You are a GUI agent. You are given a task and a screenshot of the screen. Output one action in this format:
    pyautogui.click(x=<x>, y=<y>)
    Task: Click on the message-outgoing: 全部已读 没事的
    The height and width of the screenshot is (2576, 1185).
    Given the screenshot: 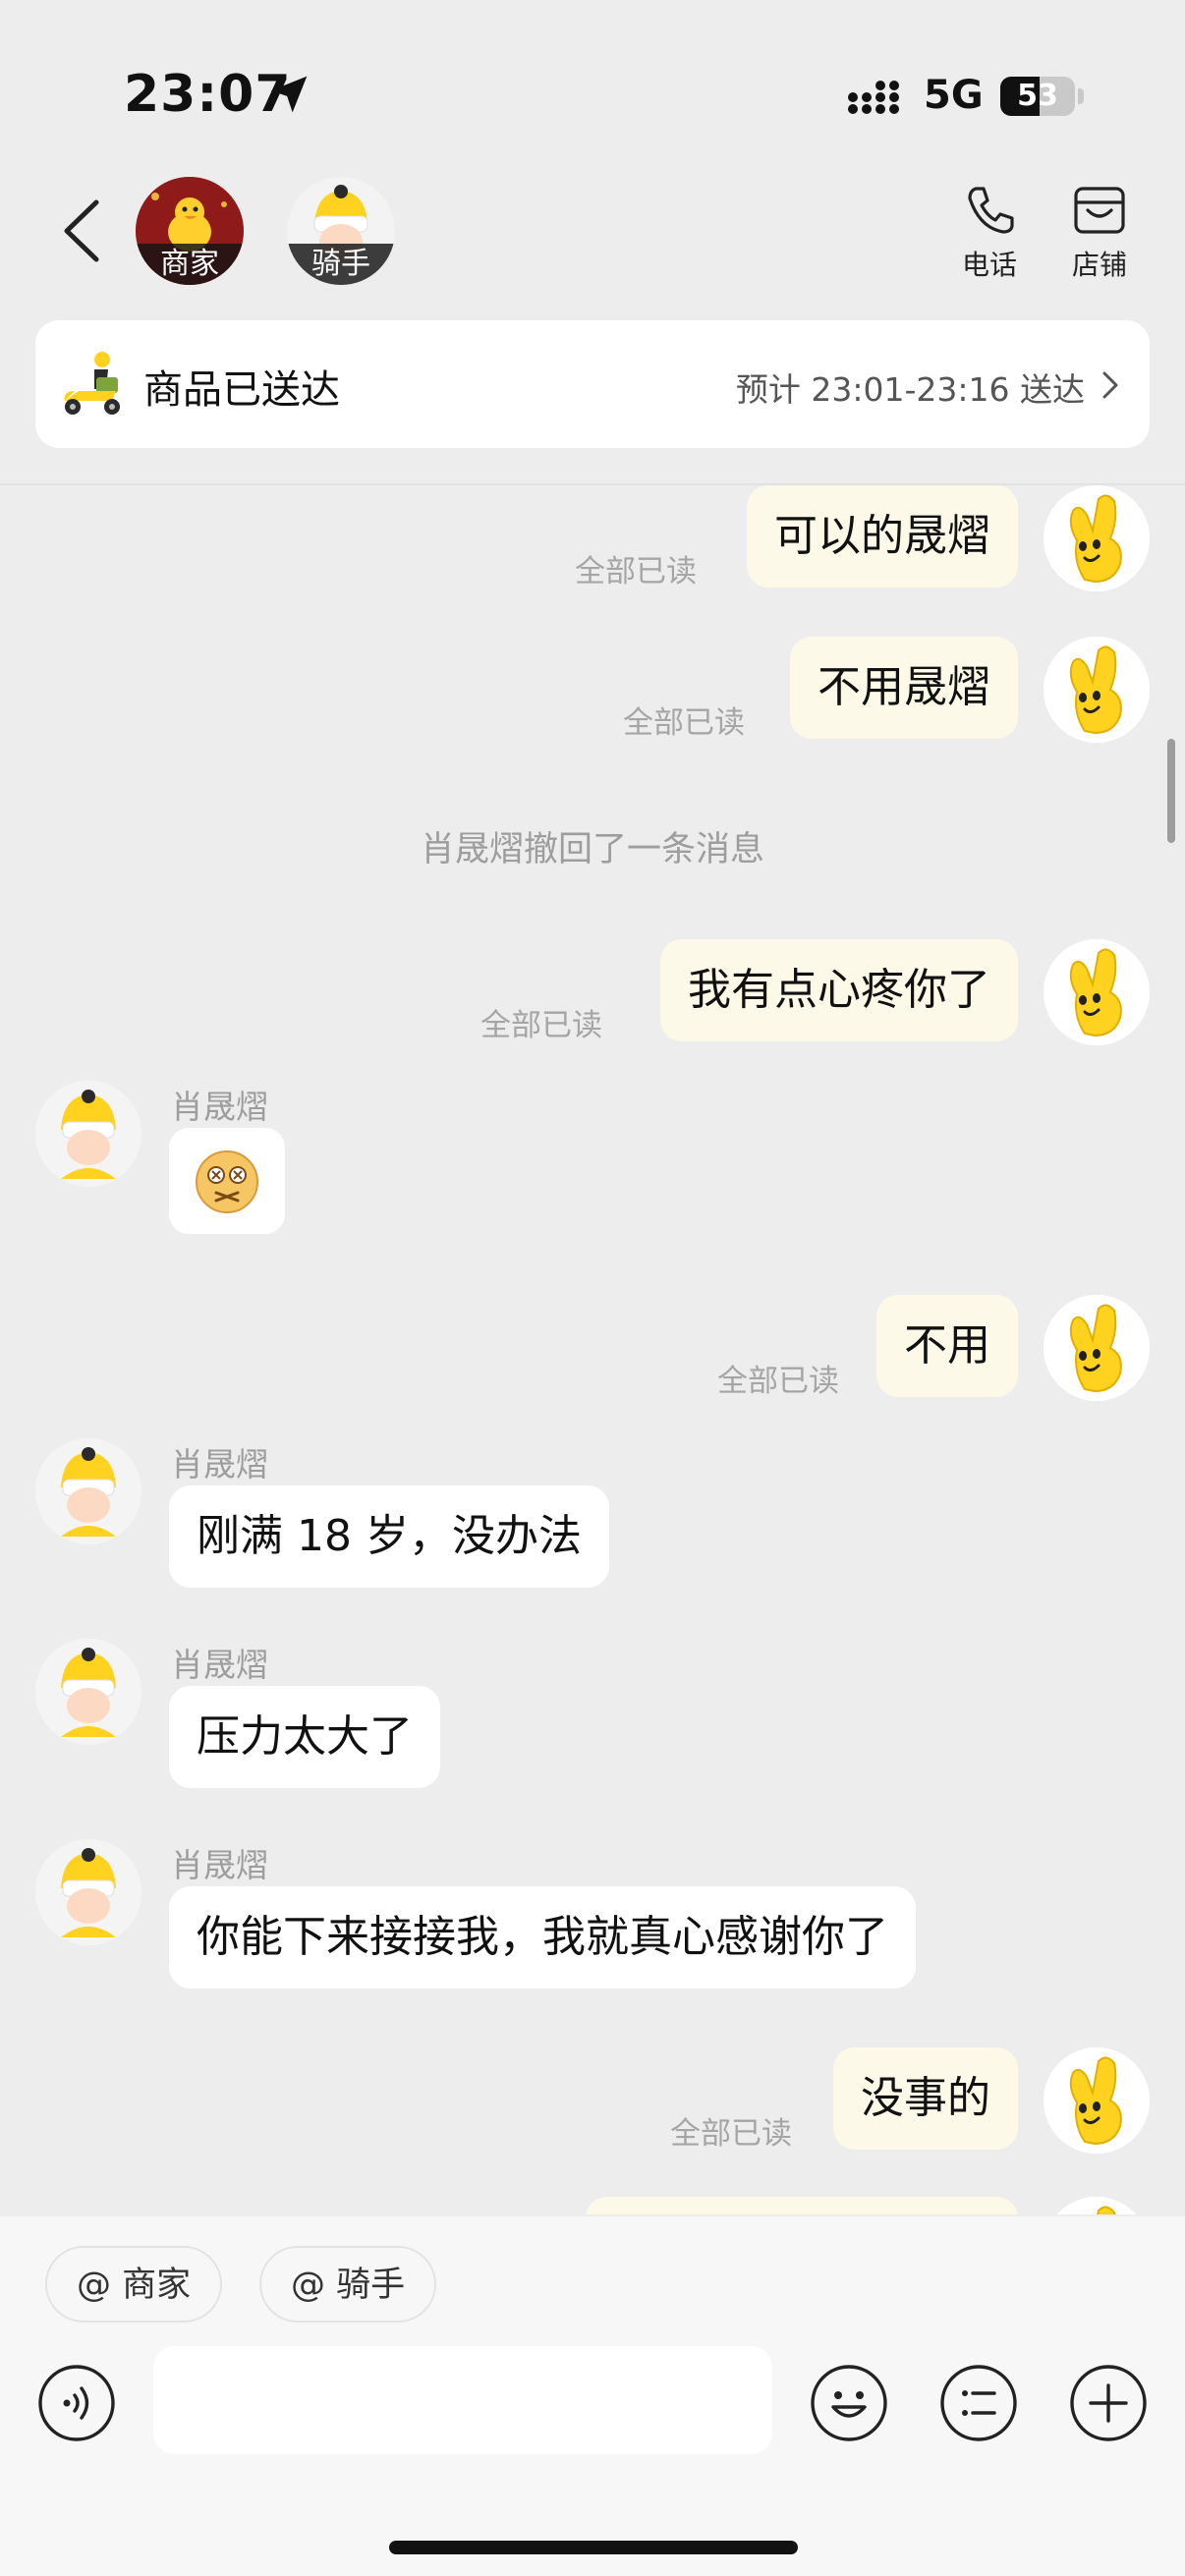 What is the action you would take?
    pyautogui.click(x=592, y=2111)
    